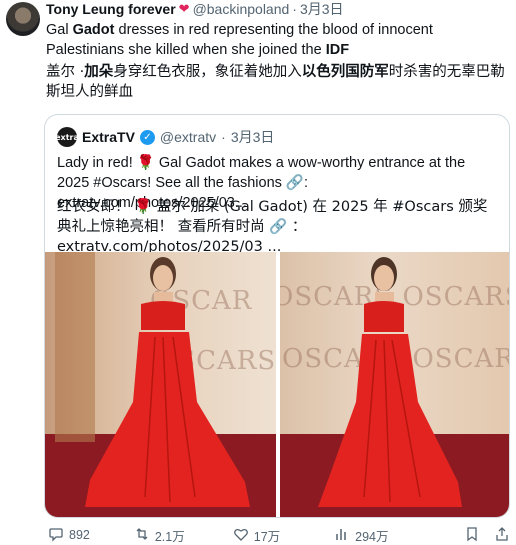 This screenshot has width=516, height=545. I want to click on author-handle: @backinpoland, so click(241, 9).